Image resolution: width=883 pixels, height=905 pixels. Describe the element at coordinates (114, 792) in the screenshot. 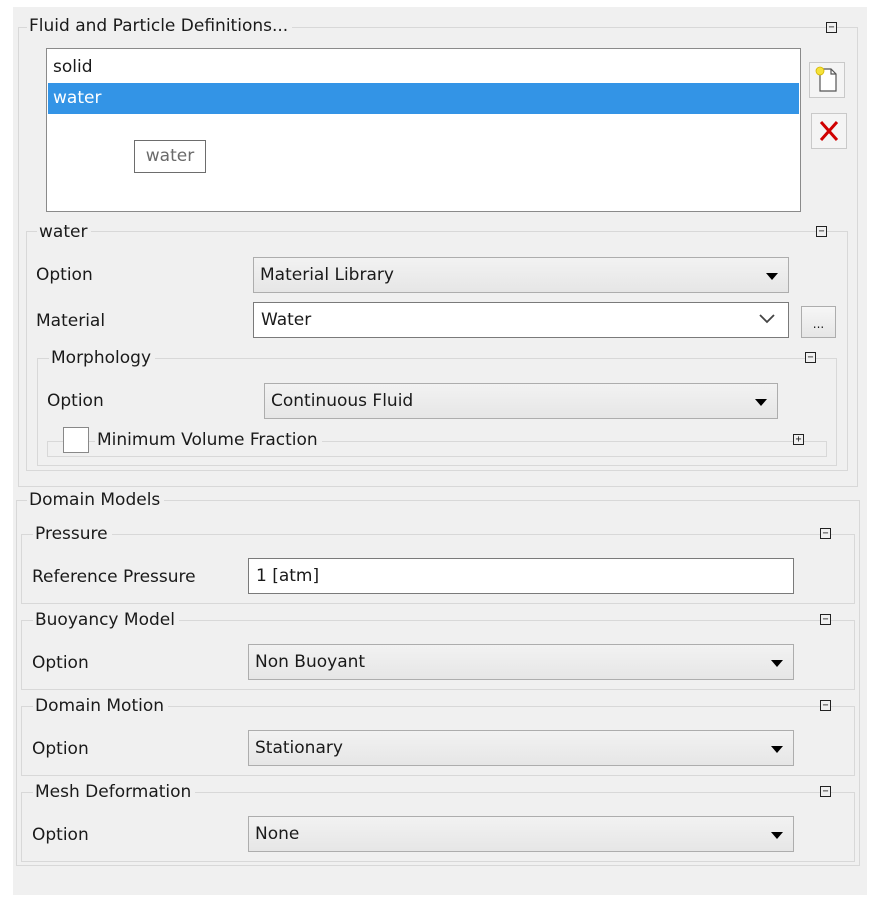

I see `mesh-deformation-title: Mesh Deformation` at that location.